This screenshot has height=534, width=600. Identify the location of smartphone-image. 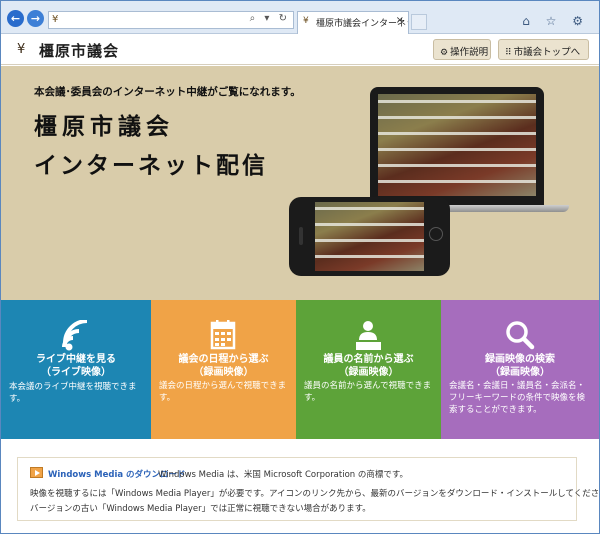
(369, 236).